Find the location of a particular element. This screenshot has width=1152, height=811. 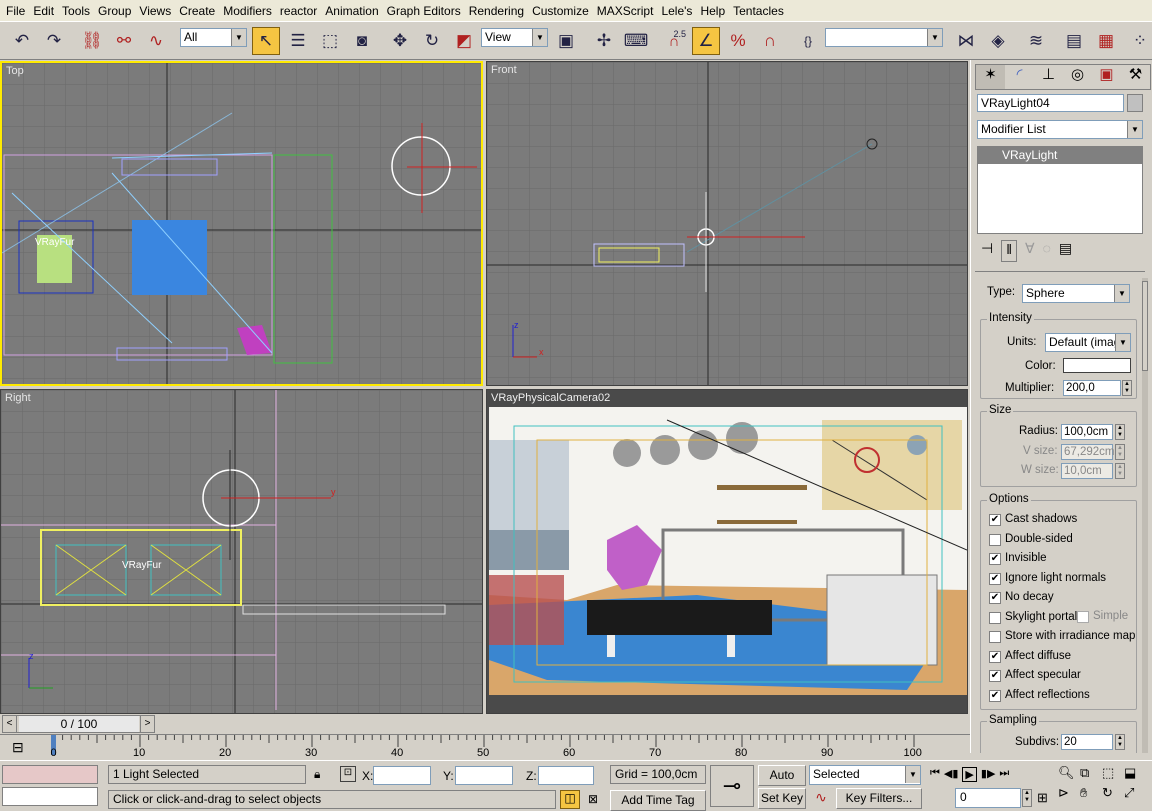

radius-spinner-arrows: ▲ ▼ is located at coordinates (1120, 432).